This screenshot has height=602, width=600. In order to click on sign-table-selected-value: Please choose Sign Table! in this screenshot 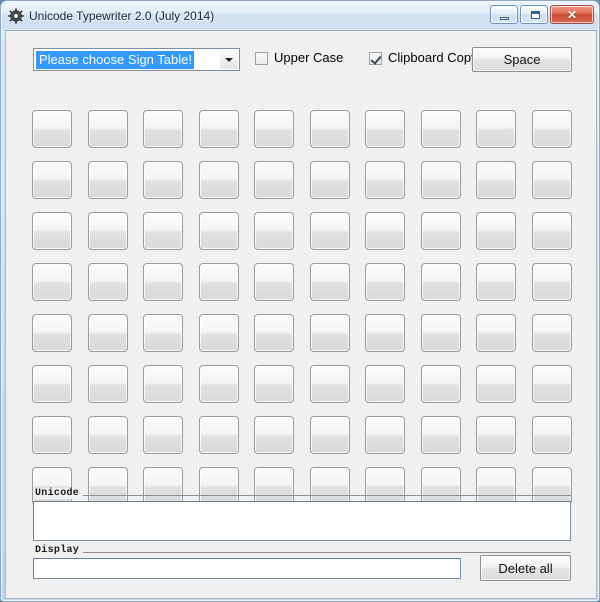, I will do `click(115, 59)`.